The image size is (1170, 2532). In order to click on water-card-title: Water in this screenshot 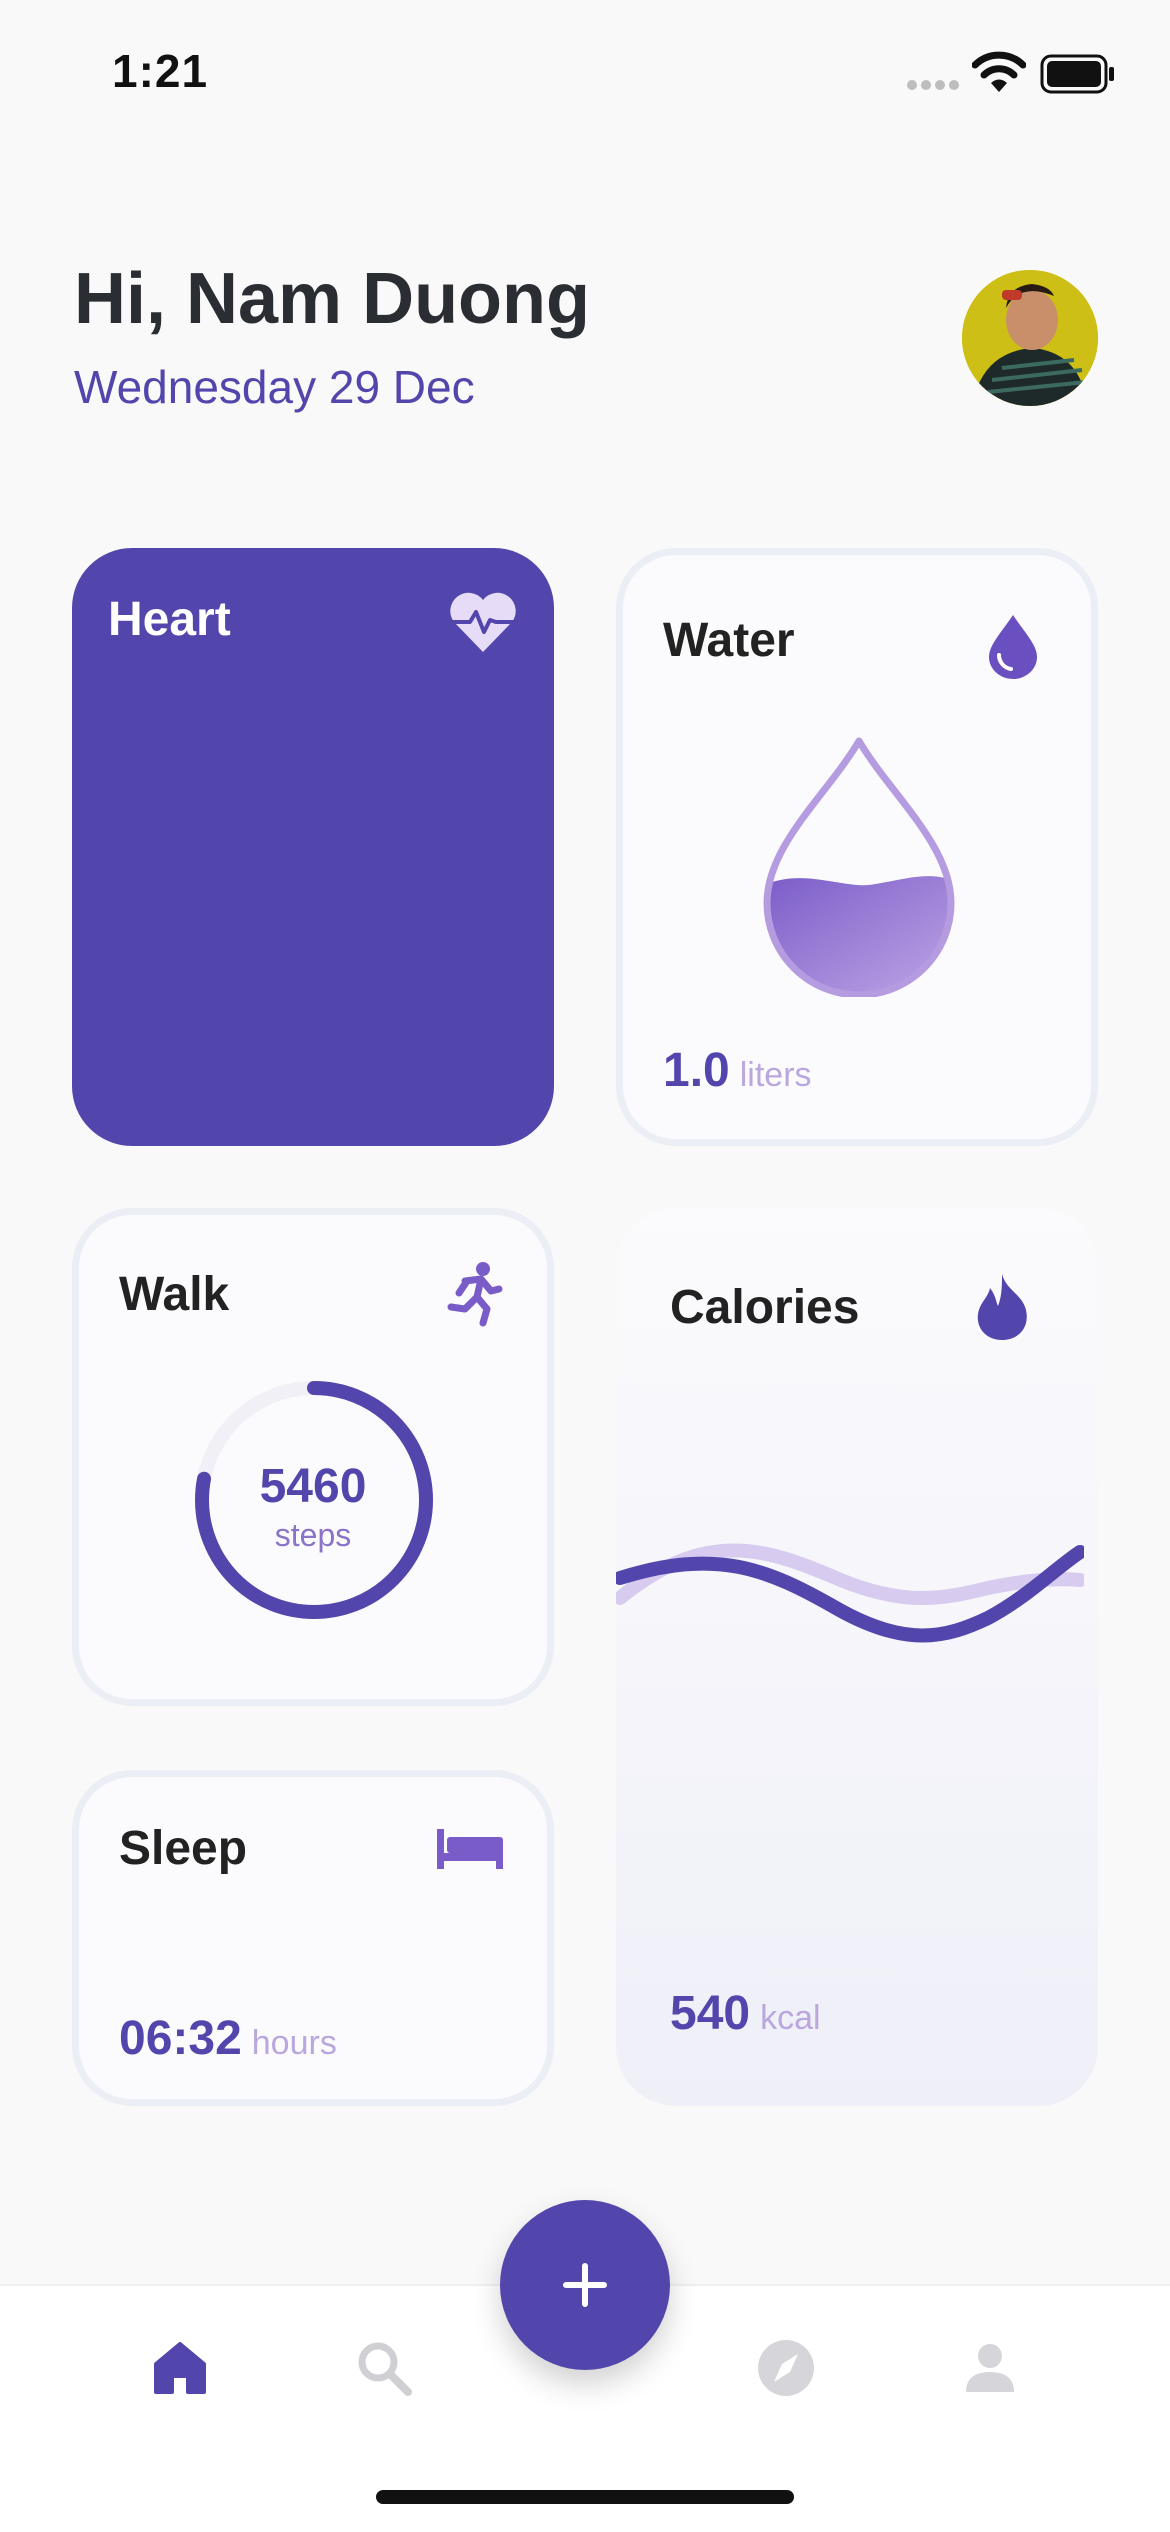, I will do `click(729, 640)`.